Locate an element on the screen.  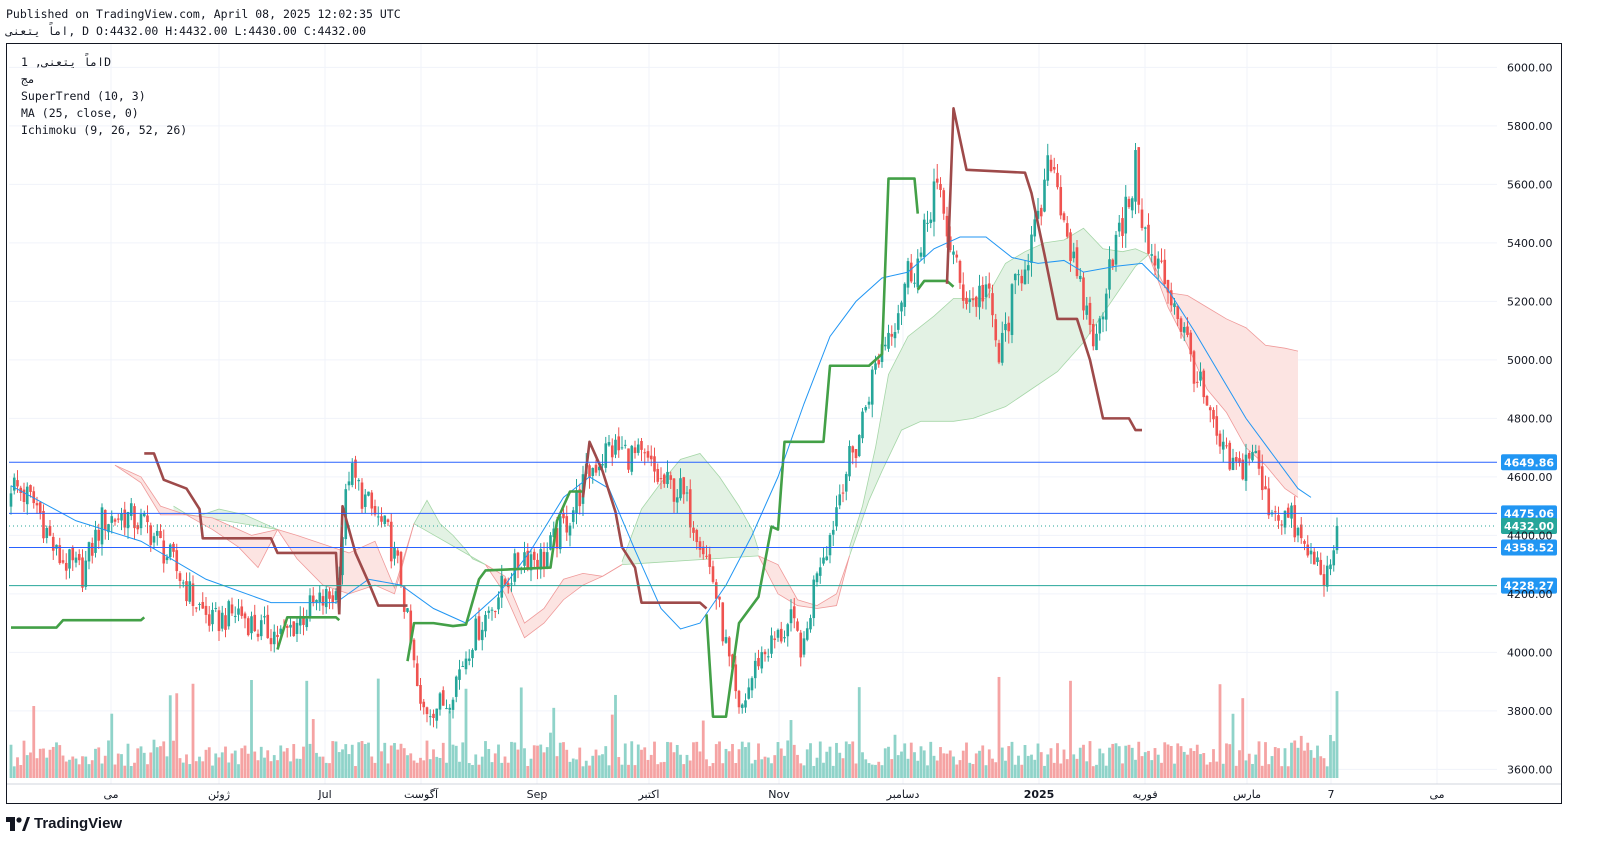
x-tick-label: آگوست is located at coordinates (421, 794).